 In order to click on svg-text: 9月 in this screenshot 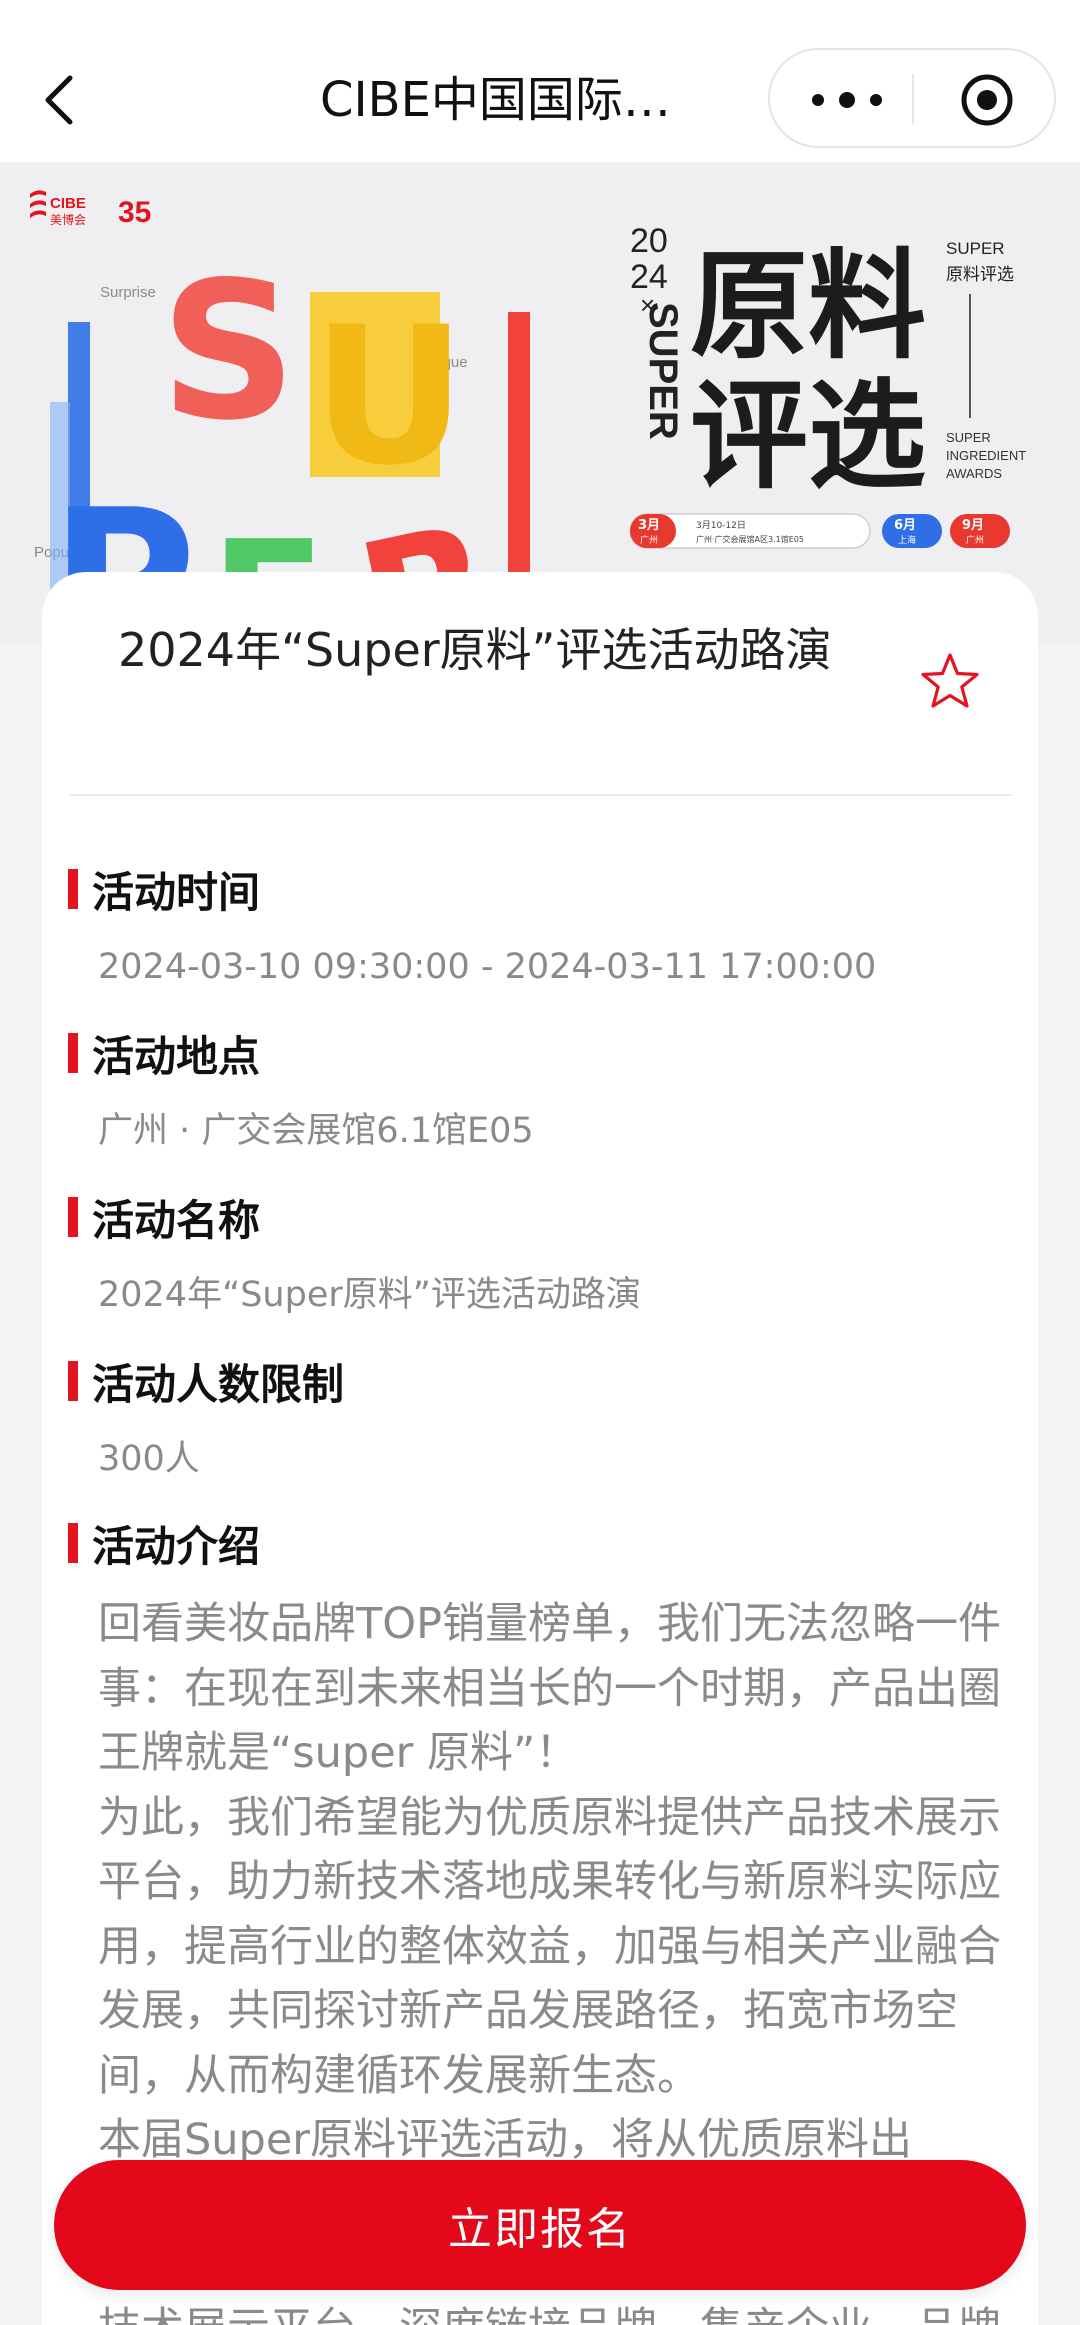, I will do `click(973, 525)`.